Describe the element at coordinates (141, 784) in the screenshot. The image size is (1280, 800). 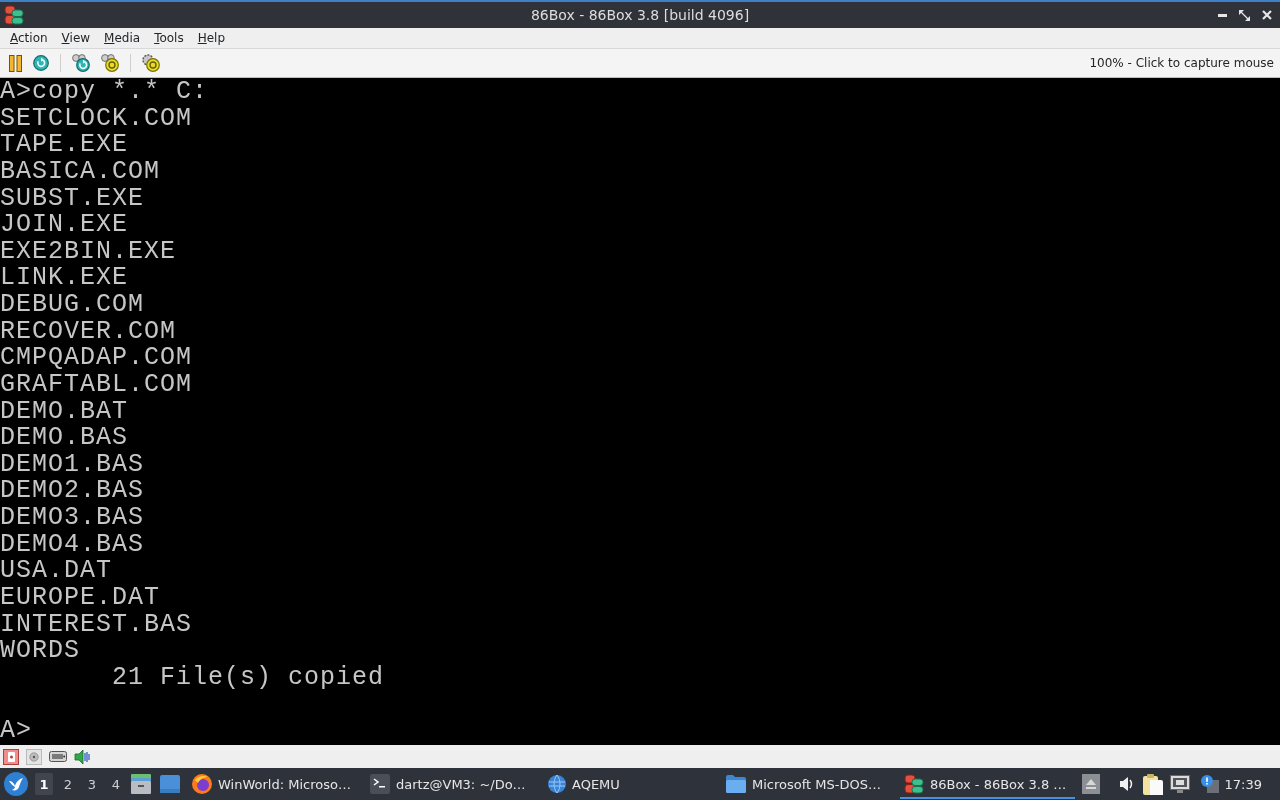
I see `file-cabinet-icon` at that location.